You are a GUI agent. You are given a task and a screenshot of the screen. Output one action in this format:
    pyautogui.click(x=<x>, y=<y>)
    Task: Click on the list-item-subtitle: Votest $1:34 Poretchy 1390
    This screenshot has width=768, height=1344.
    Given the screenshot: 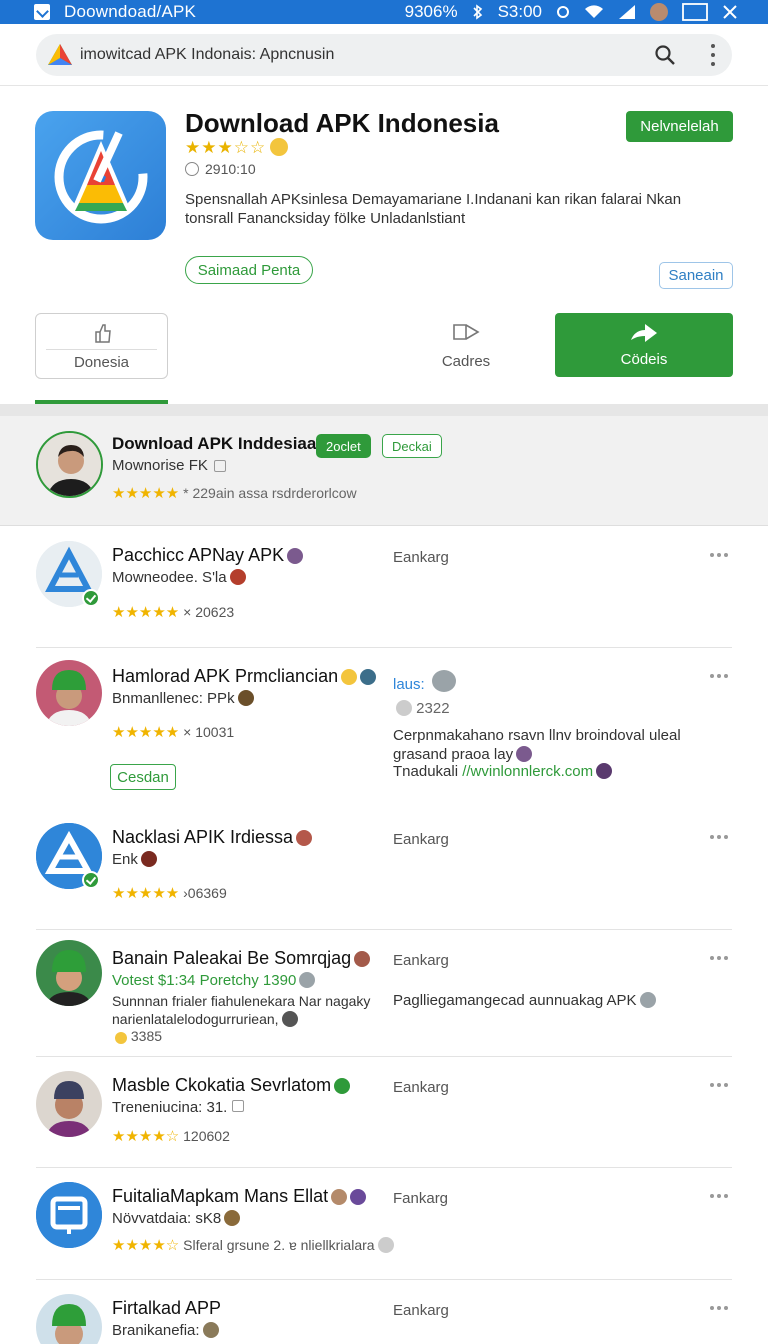 What is the action you would take?
    pyautogui.click(x=214, y=980)
    